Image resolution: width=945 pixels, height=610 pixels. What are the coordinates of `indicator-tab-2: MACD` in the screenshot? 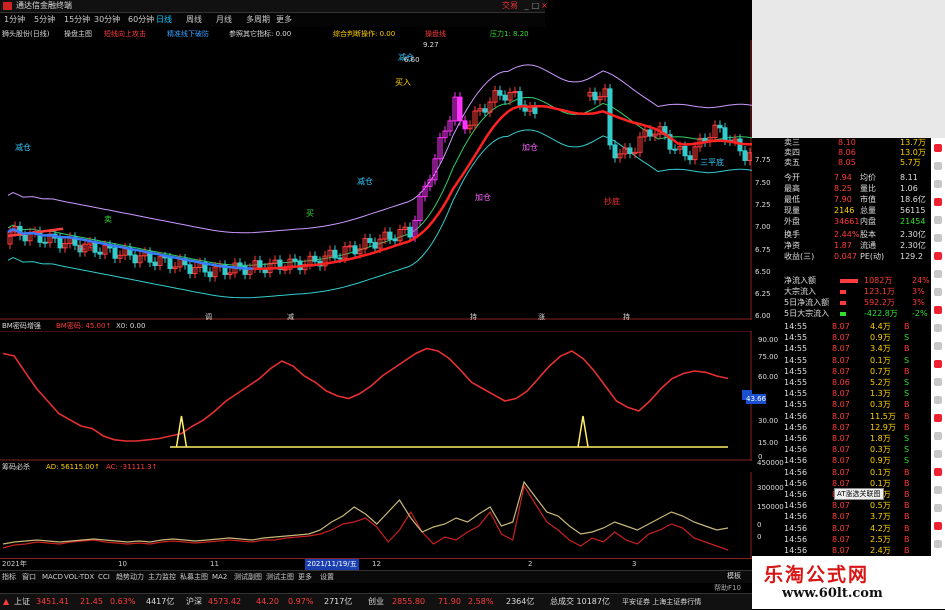 It's located at (52, 577).